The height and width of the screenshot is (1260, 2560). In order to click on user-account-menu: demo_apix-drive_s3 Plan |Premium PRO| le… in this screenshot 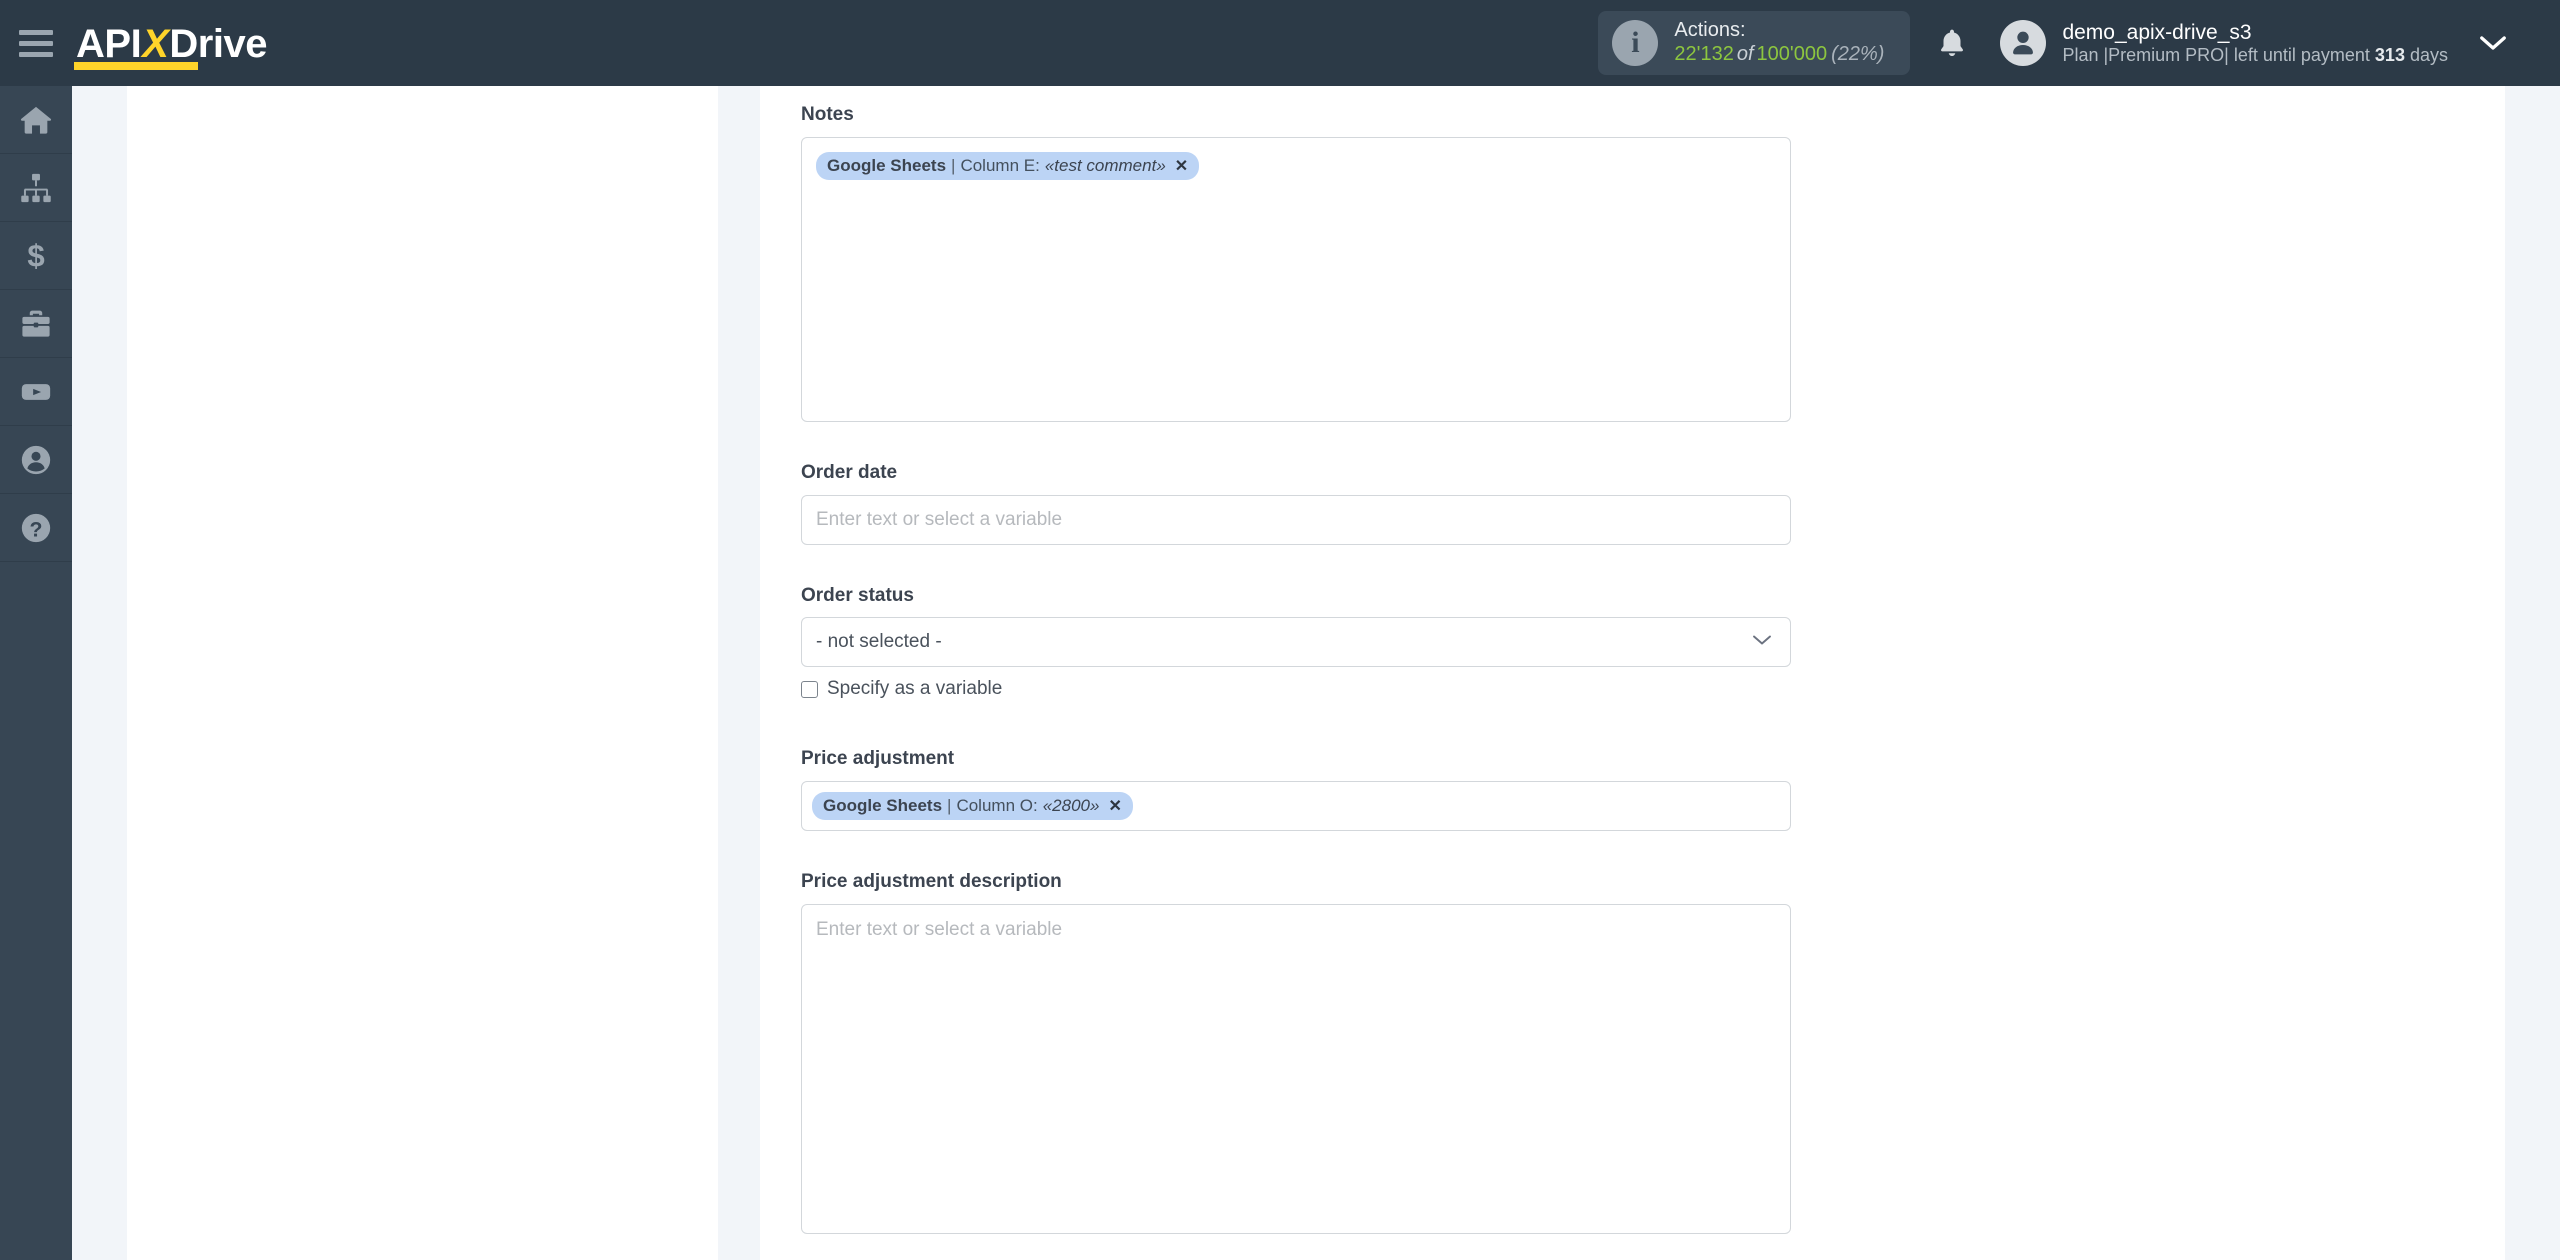, I will do `click(2221, 43)`.